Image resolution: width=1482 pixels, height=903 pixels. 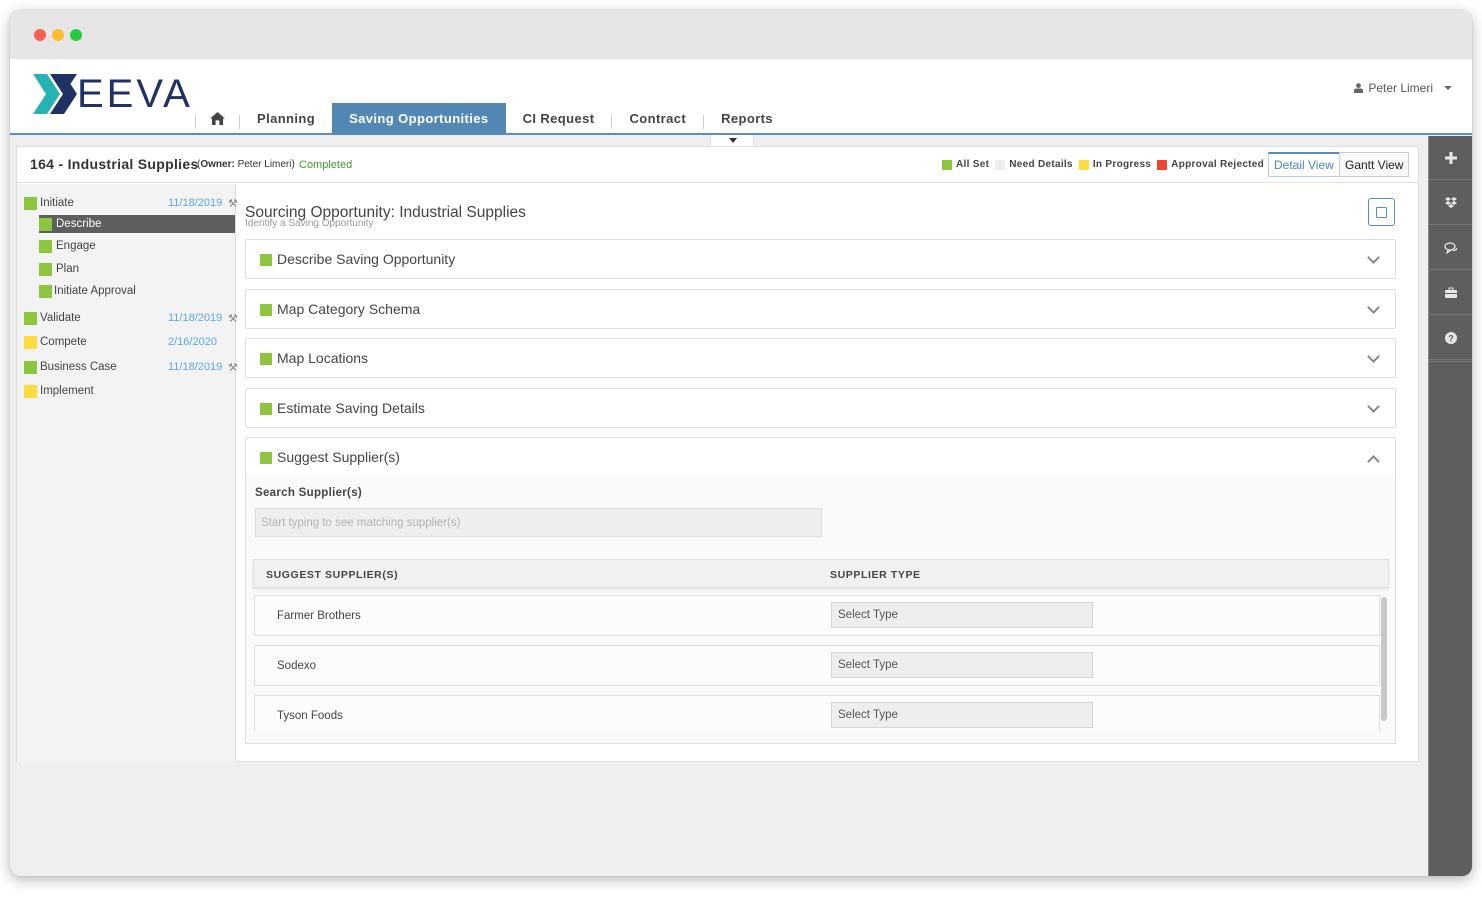 What do you see at coordinates (821, 573) in the screenshot?
I see `suppliers-table-header: SUGGEST SUPPLIER(S) SUPPLIER TYPE` at bounding box center [821, 573].